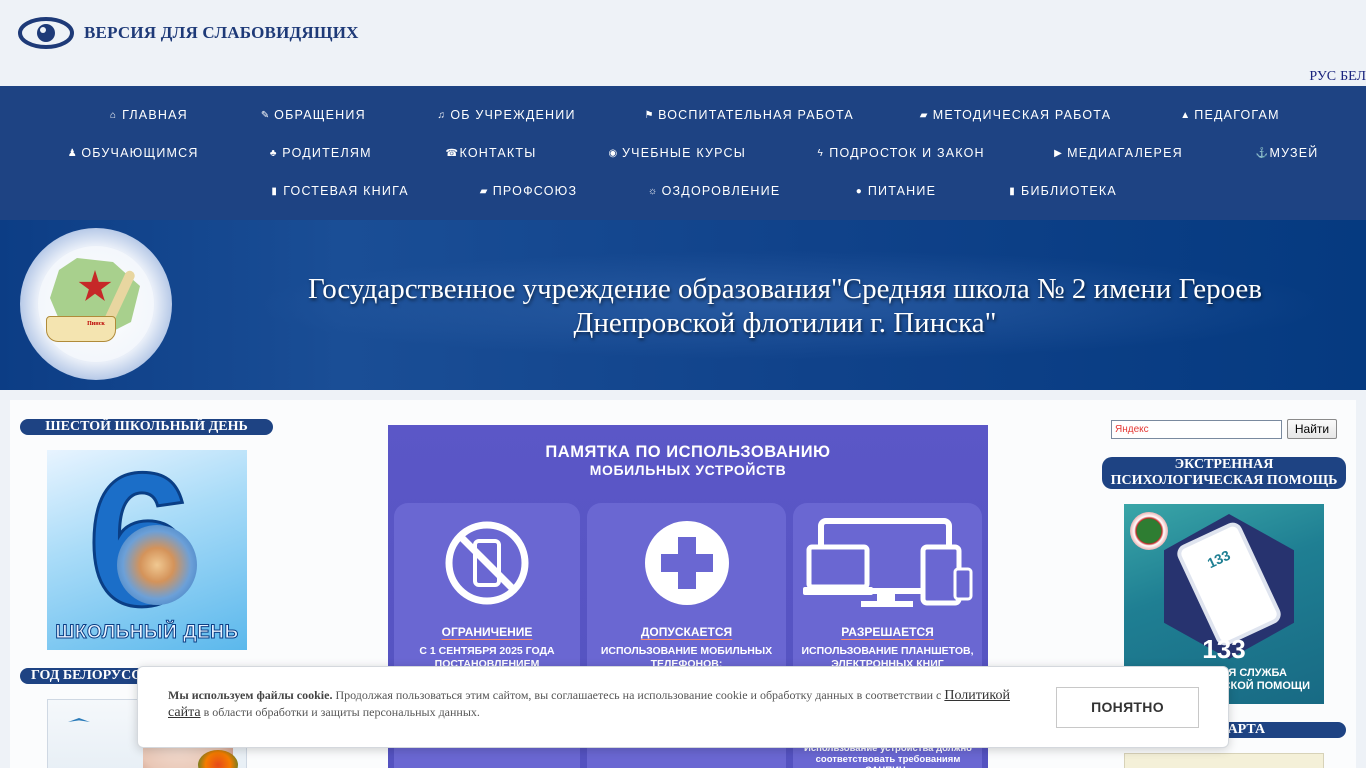 The width and height of the screenshot is (1366, 768). I want to click on nav-item-0-4: ▰ МЕТОДИЧЕСКАЯ РАБОТА, so click(1015, 115).